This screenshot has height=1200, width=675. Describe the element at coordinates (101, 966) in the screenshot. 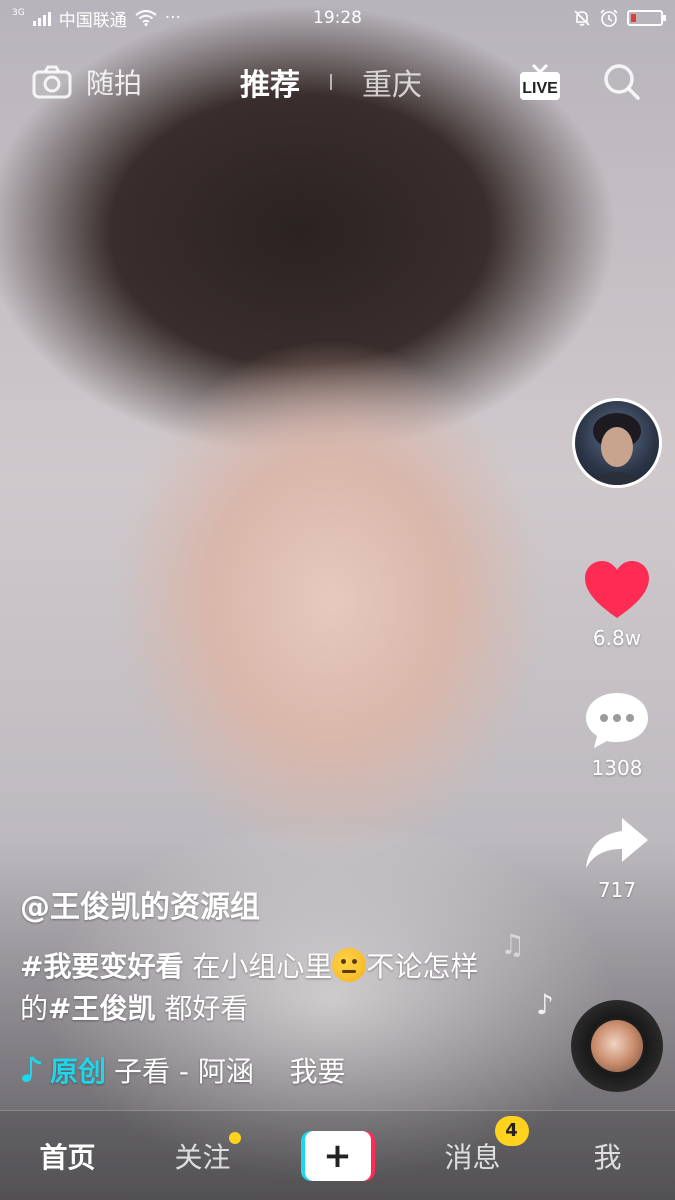

I see `hashtag-link: #我要变好看` at that location.